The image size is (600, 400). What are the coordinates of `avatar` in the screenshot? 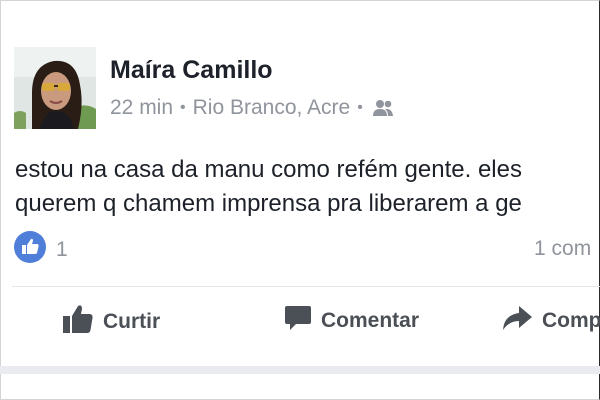 It's located at (55, 88).